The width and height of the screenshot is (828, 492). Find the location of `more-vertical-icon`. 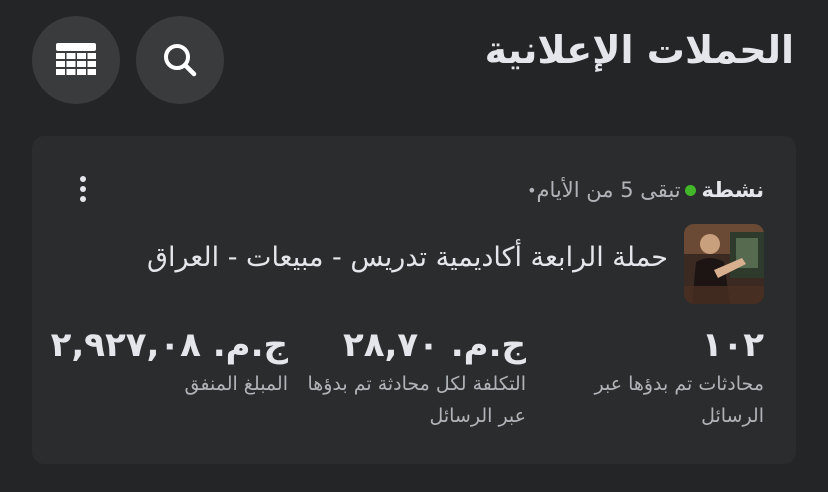

more-vertical-icon is located at coordinates (83, 189).